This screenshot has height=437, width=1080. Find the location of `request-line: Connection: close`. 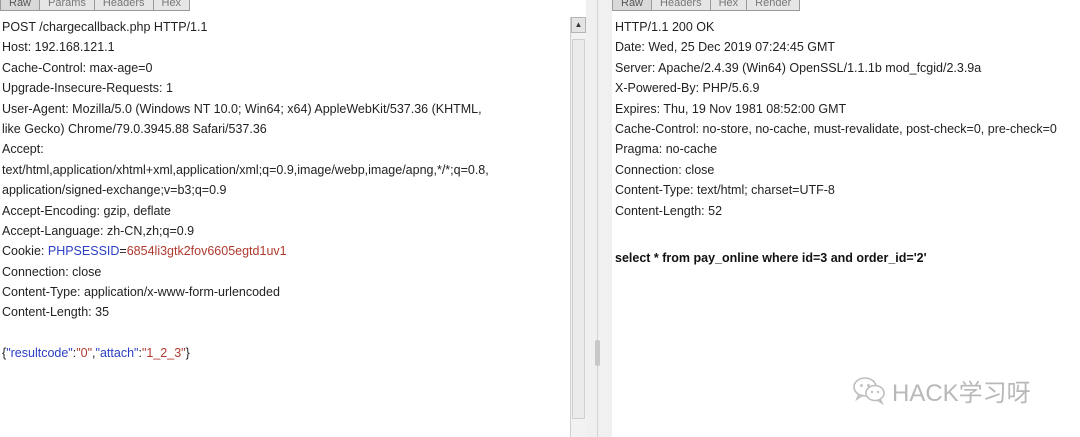

request-line: Connection: close is located at coordinates (52, 271).